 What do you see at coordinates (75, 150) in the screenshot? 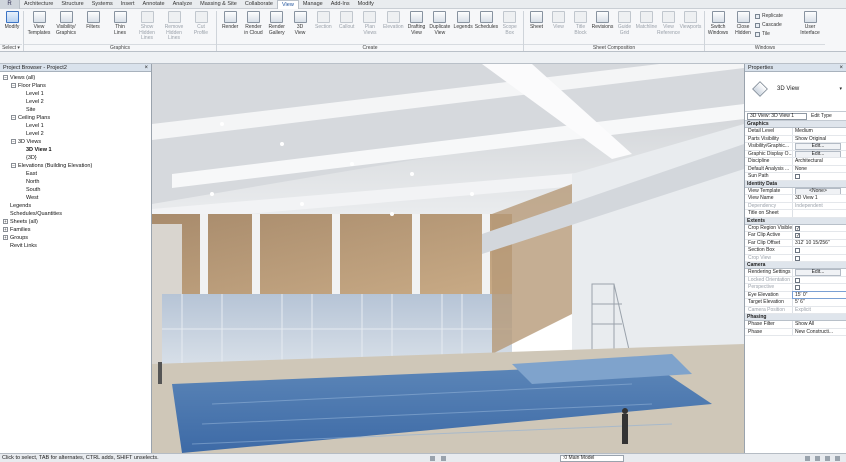
I see `tree-item: 3D View 1` at bounding box center [75, 150].